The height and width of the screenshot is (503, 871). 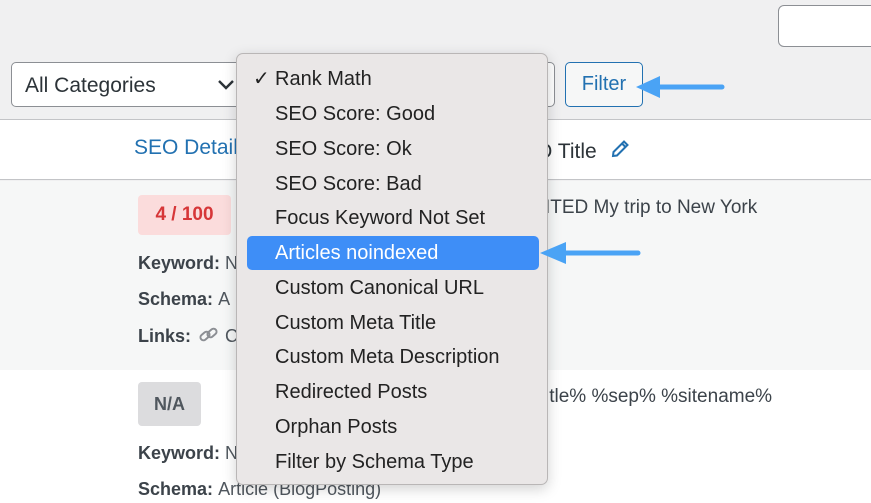 I want to click on seo-score-badge: 4 / 100, so click(x=184, y=215).